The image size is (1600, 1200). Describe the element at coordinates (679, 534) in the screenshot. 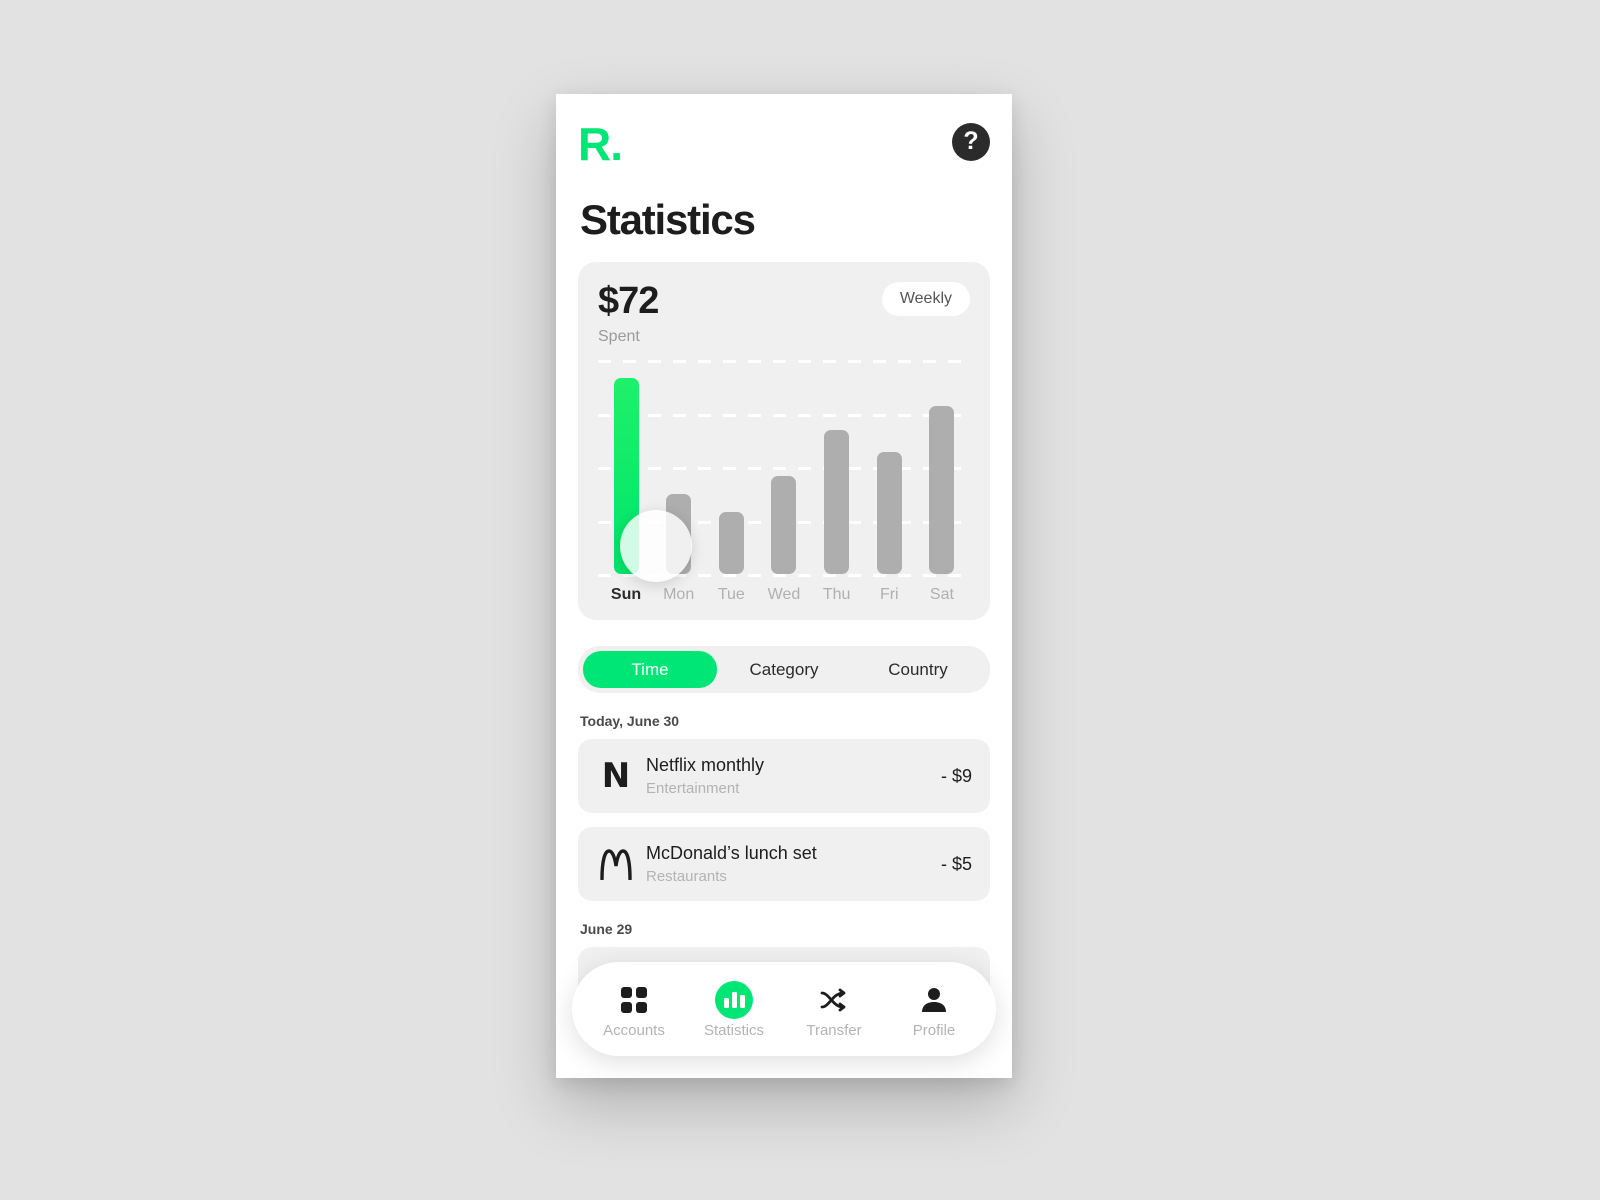

I see `chart-bar-mon` at that location.